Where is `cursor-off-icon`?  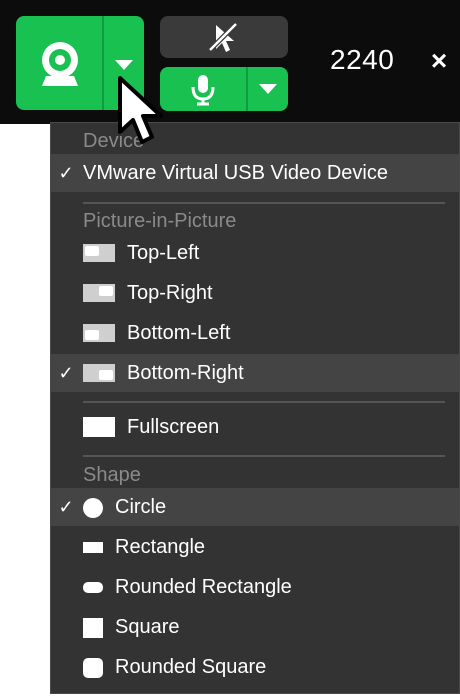 cursor-off-icon is located at coordinates (223, 37).